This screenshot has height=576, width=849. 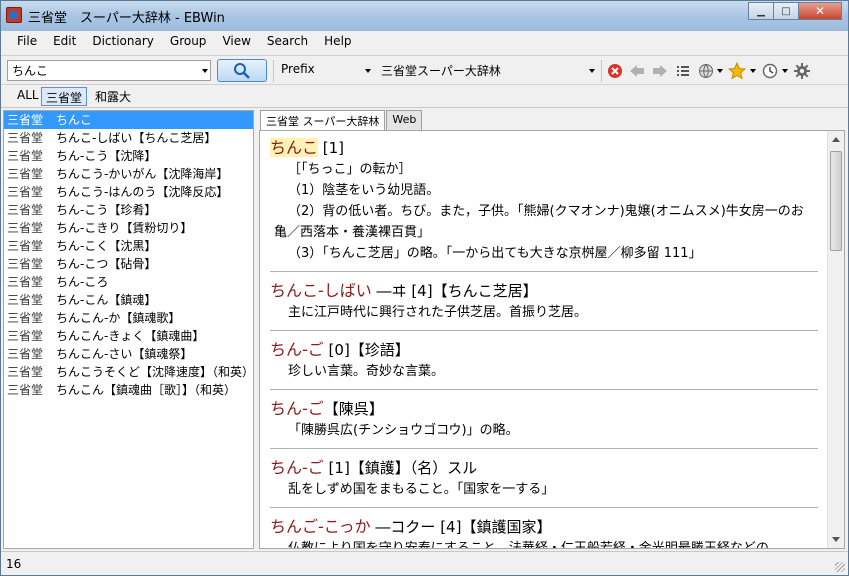 I want to click on history-clock-icon, so click(x=770, y=71).